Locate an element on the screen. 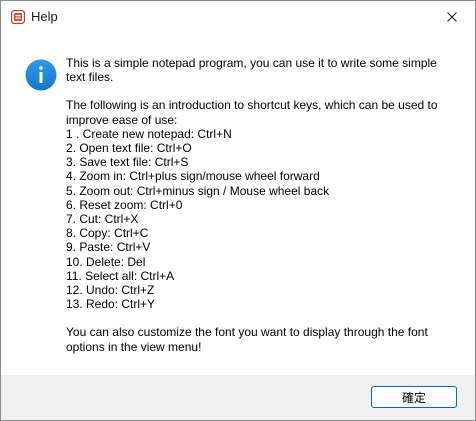 The width and height of the screenshot is (476, 421). shortcut-item: 10. Delete: Del is located at coordinates (106, 261).